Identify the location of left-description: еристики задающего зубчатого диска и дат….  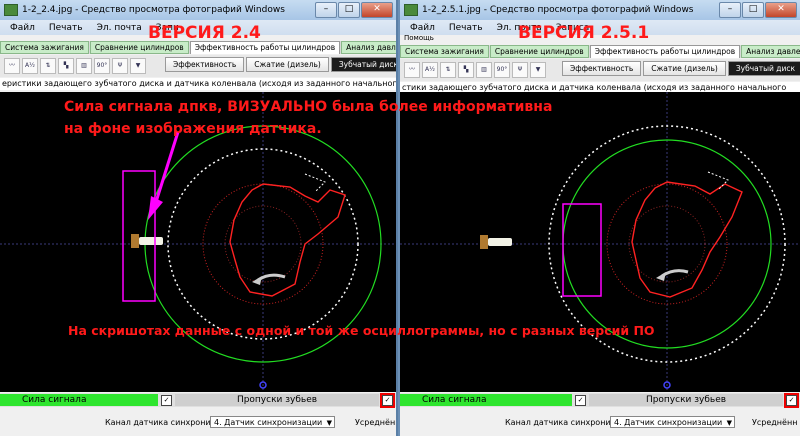
(198, 84).